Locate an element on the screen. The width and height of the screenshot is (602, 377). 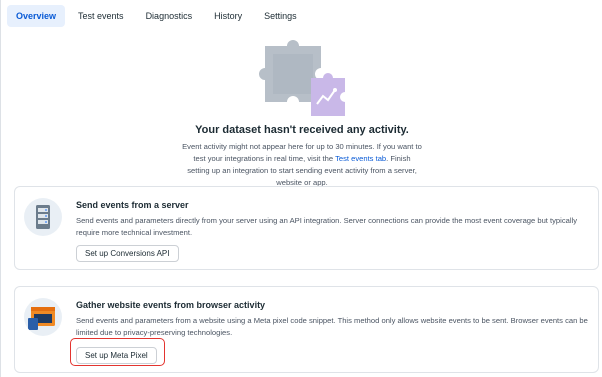
tab-overview: Overview is located at coordinates (36, 16).